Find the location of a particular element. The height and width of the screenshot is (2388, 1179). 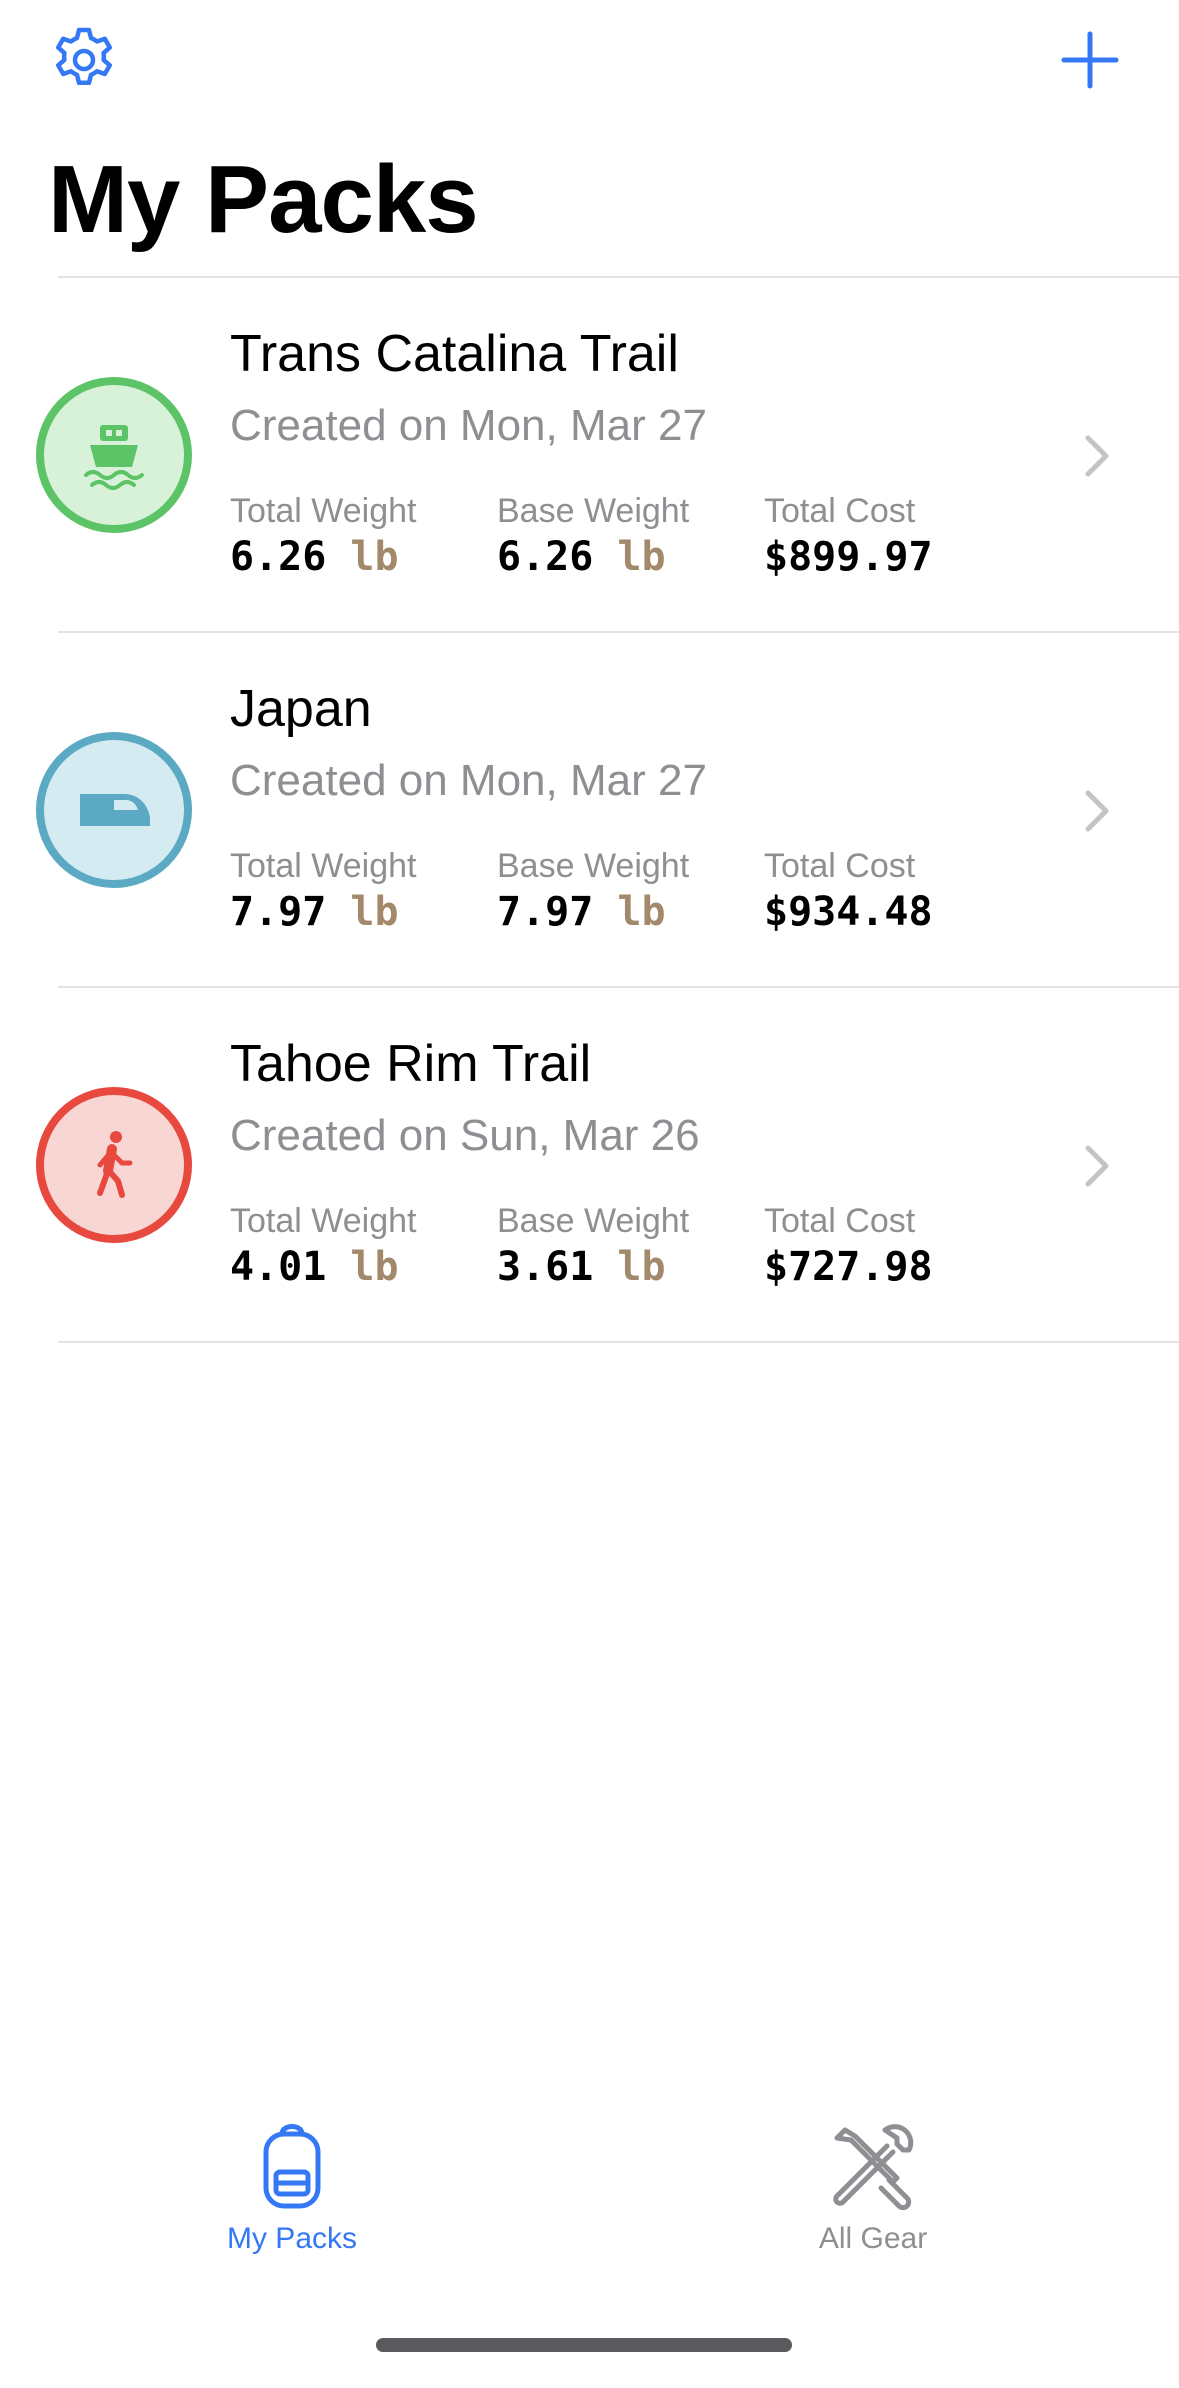

stat-value: $899.97 is located at coordinates (848, 557).